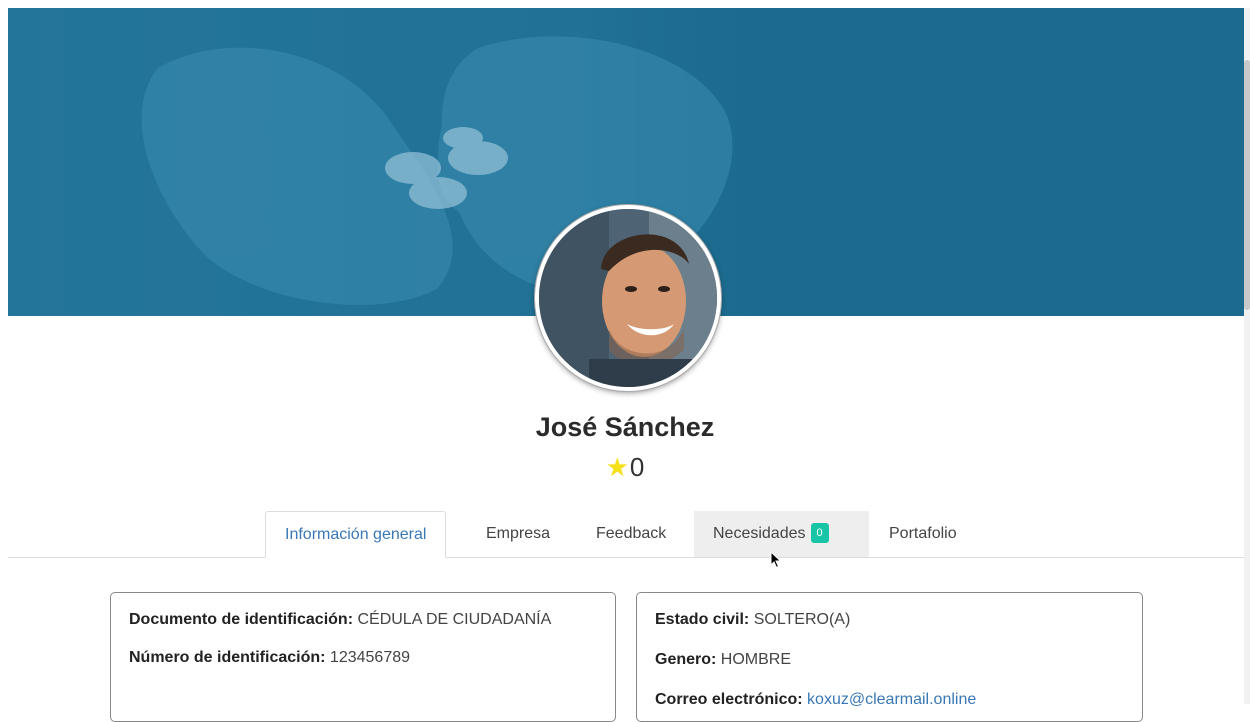 The width and height of the screenshot is (1250, 722). I want to click on civil-status-field: Estado civil: SOLTERO(A), so click(889, 620).